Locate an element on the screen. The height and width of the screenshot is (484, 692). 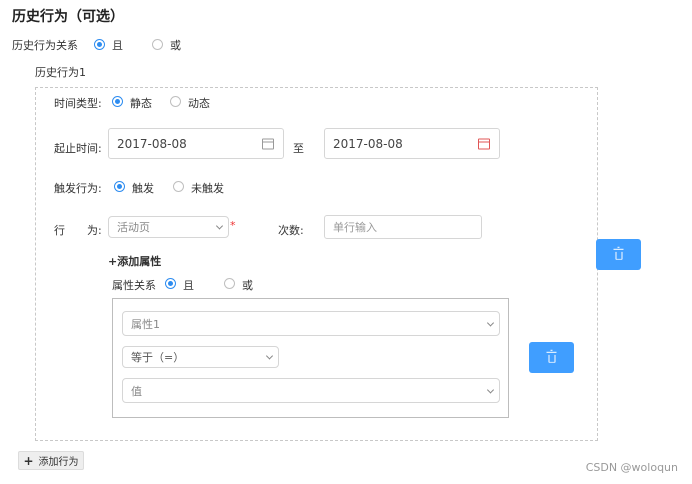
add-behavior-label: 添加行为 is located at coordinates (58, 462).